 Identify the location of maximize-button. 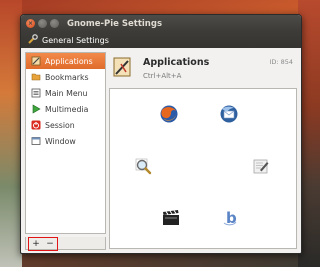
(54, 23).